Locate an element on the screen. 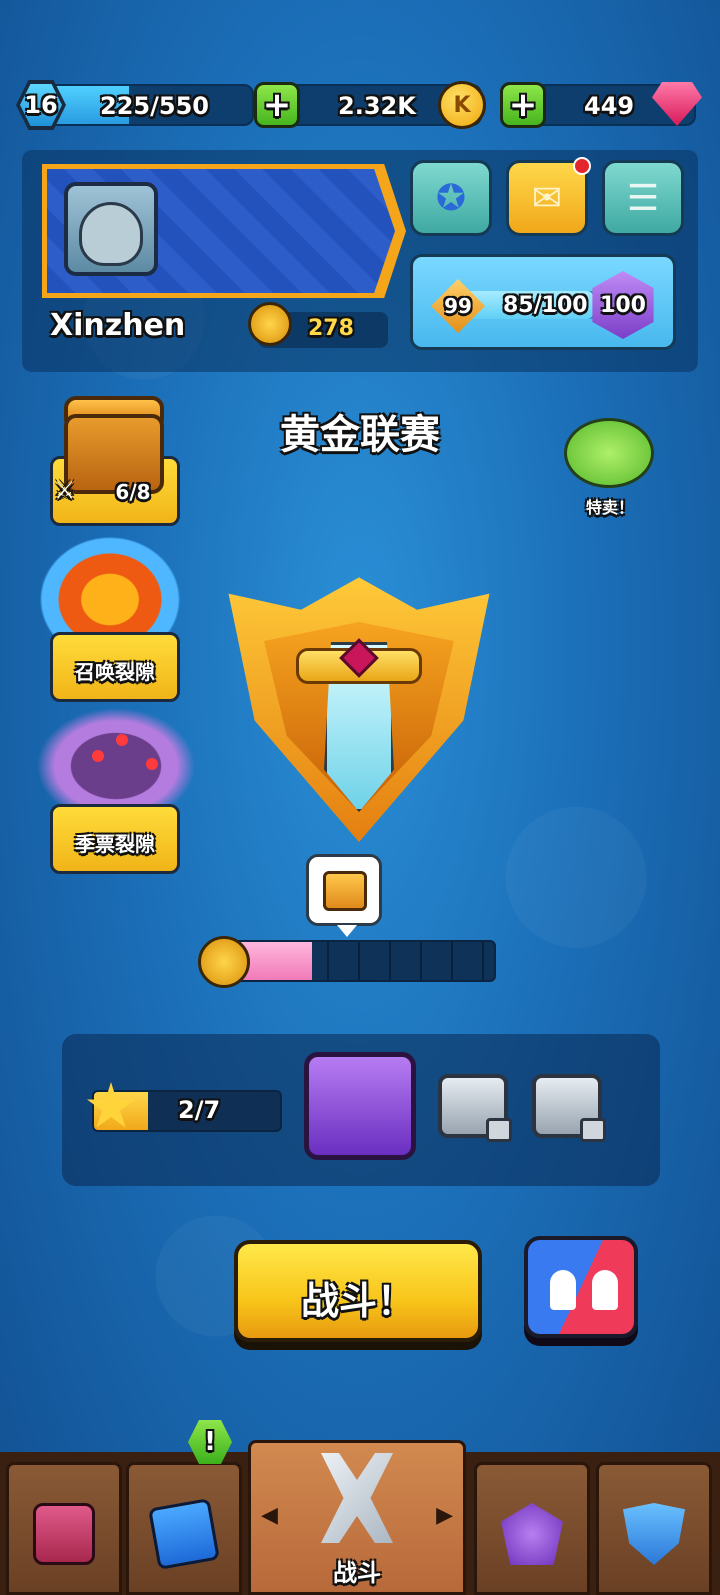 The width and height of the screenshot is (720, 1595). verified-badge-icon: ✪ is located at coordinates (451, 198).